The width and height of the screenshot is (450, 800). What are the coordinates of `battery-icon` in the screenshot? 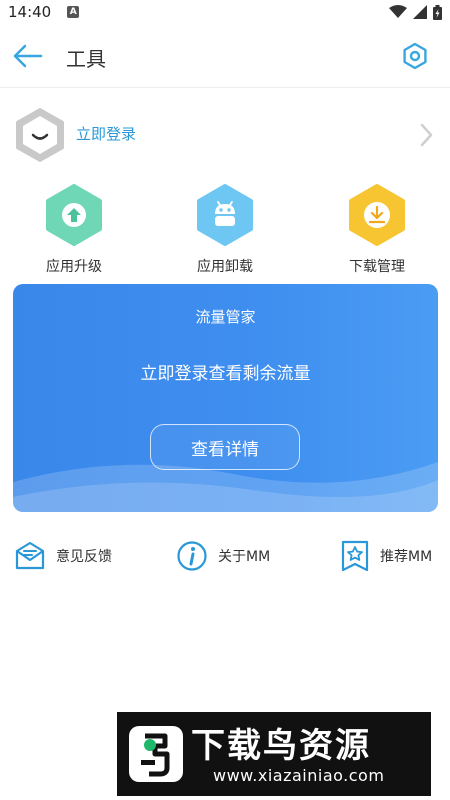 It's located at (437, 12).